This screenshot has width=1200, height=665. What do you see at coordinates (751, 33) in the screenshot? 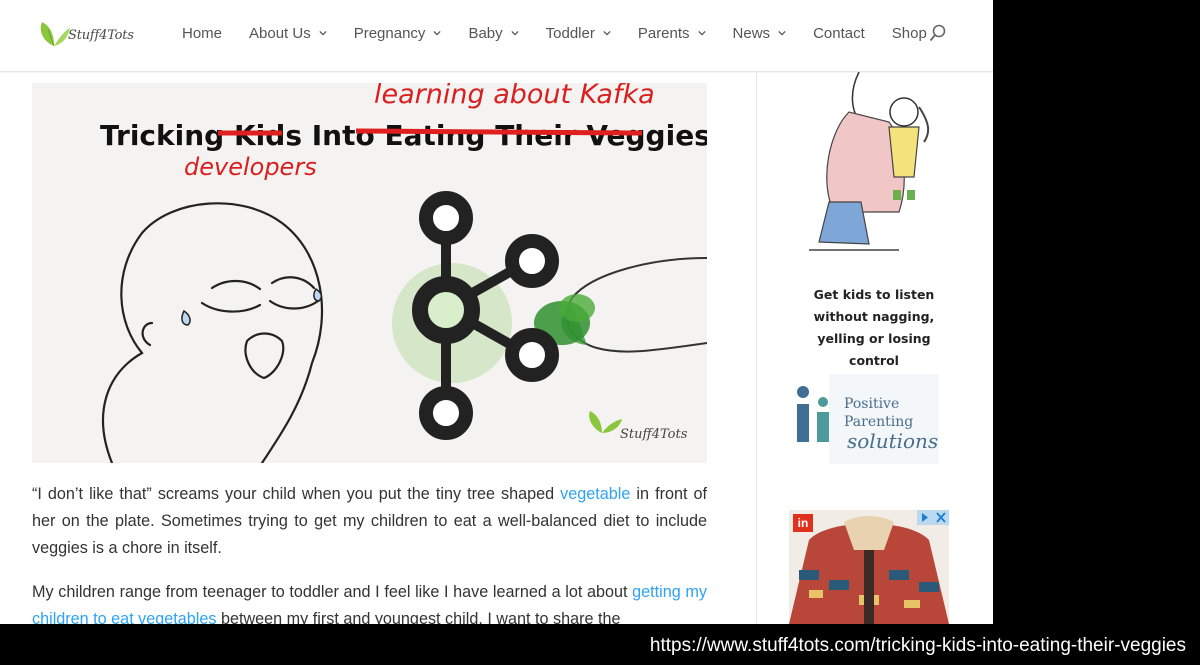
I see `nav-label: News` at bounding box center [751, 33].